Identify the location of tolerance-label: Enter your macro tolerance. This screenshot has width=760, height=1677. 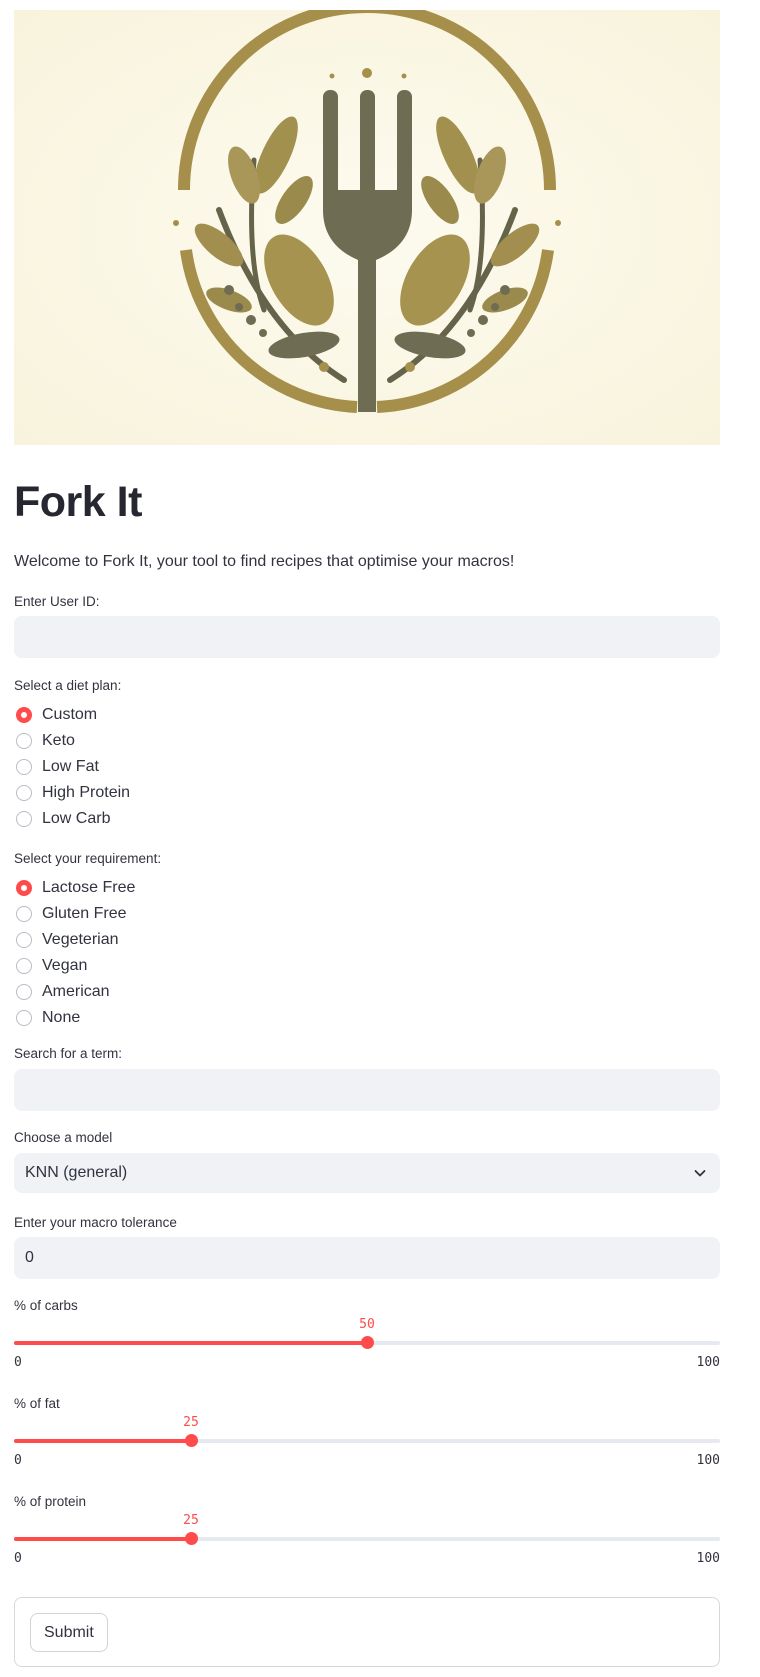
(95, 1222).